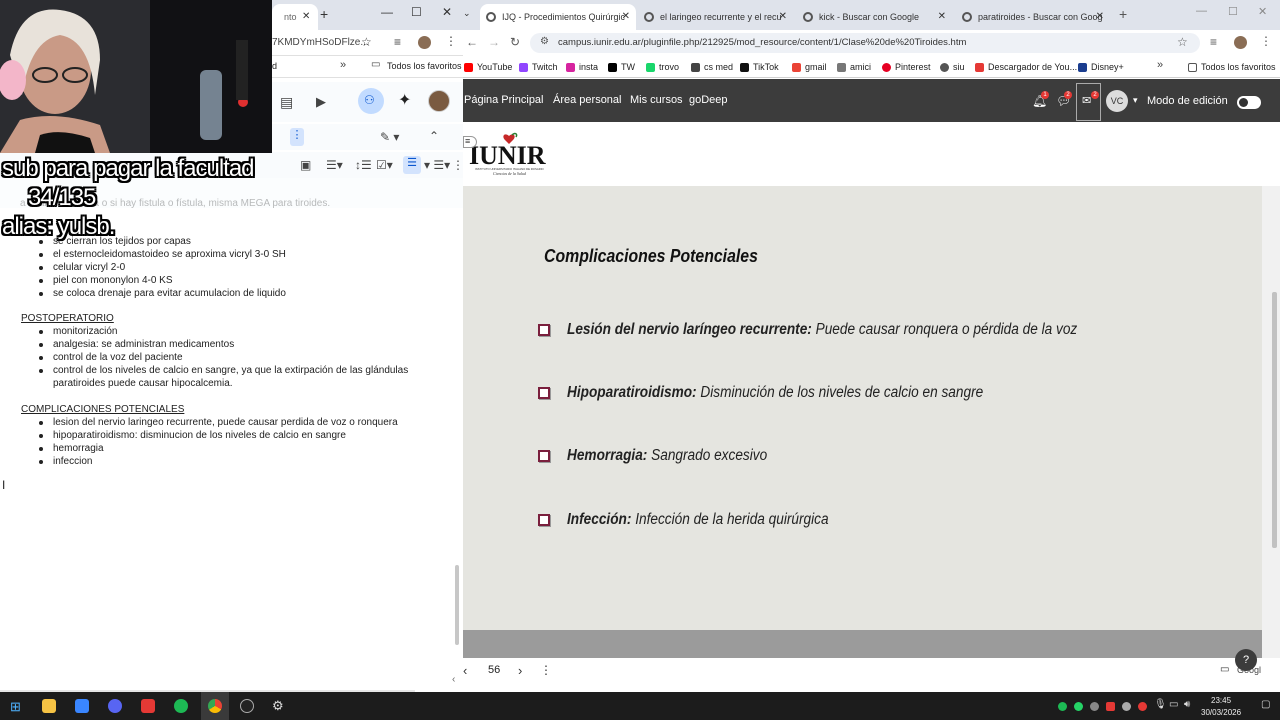  I want to click on microphone-icon: 🎙︎, so click(1160, 704).